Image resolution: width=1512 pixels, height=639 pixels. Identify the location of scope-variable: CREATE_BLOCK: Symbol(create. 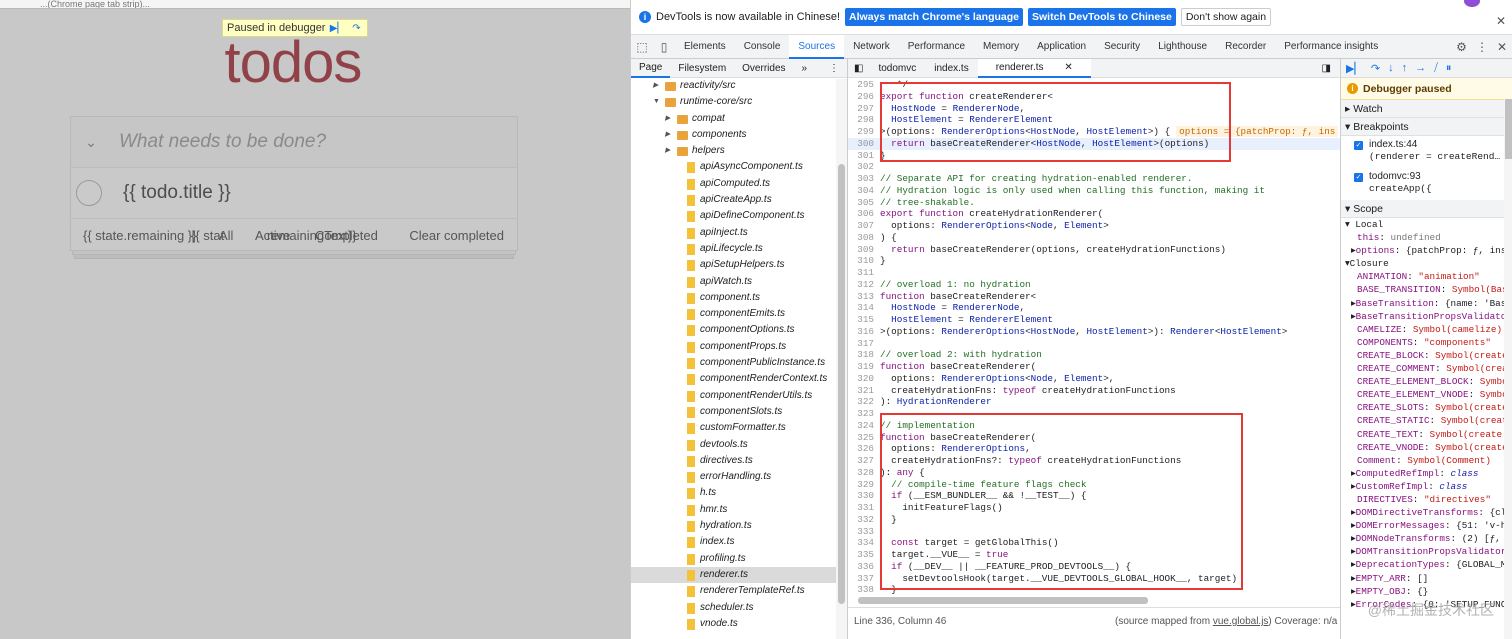
(1426, 355).